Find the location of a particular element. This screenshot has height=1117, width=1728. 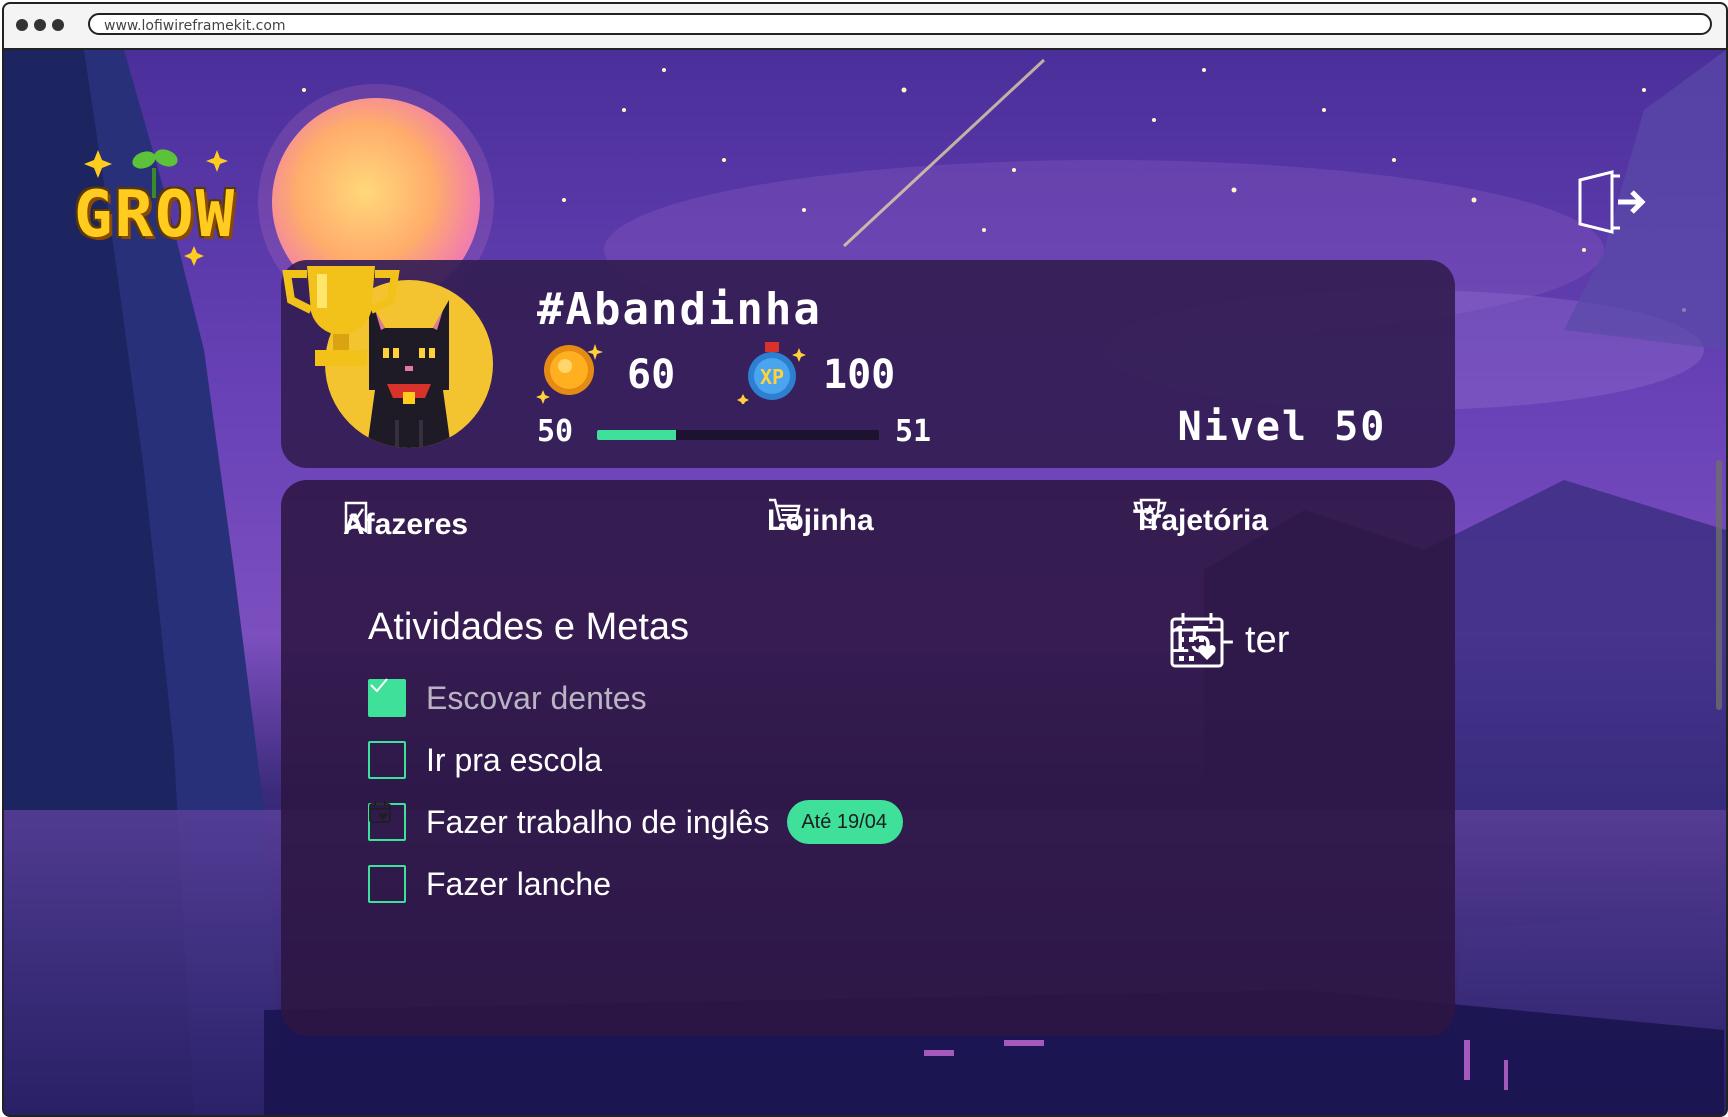

task-label: Fazer lanche is located at coordinates (518, 883).